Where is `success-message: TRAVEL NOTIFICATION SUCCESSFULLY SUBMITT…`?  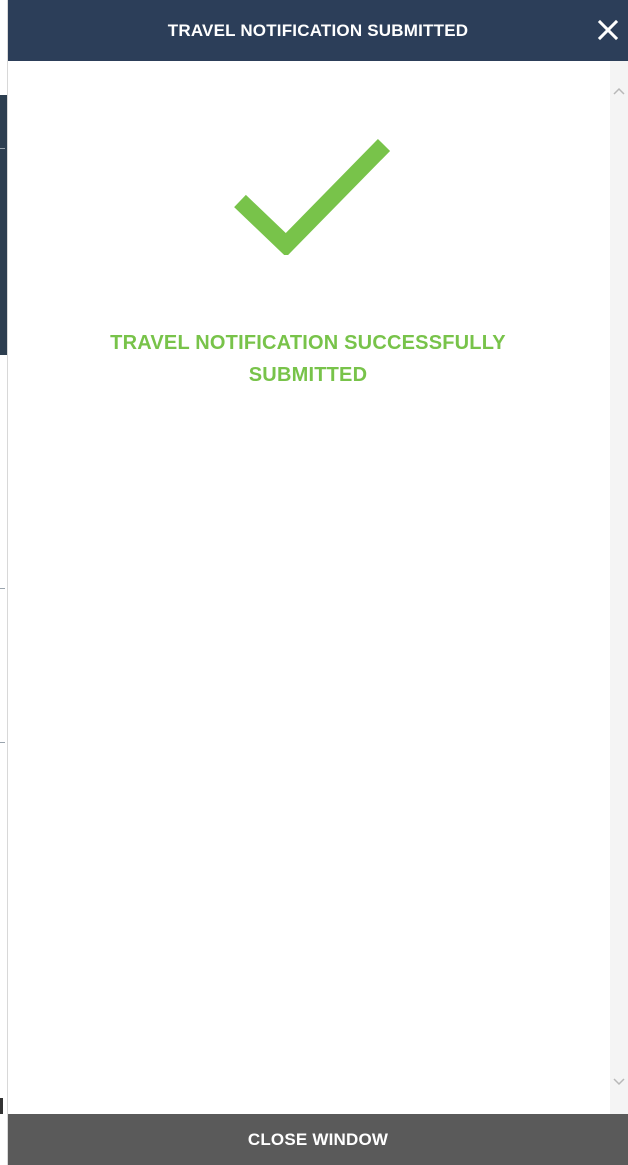
success-message: TRAVEL NOTIFICATION SUCCESSFULLY SUBMITT… is located at coordinates (308, 359).